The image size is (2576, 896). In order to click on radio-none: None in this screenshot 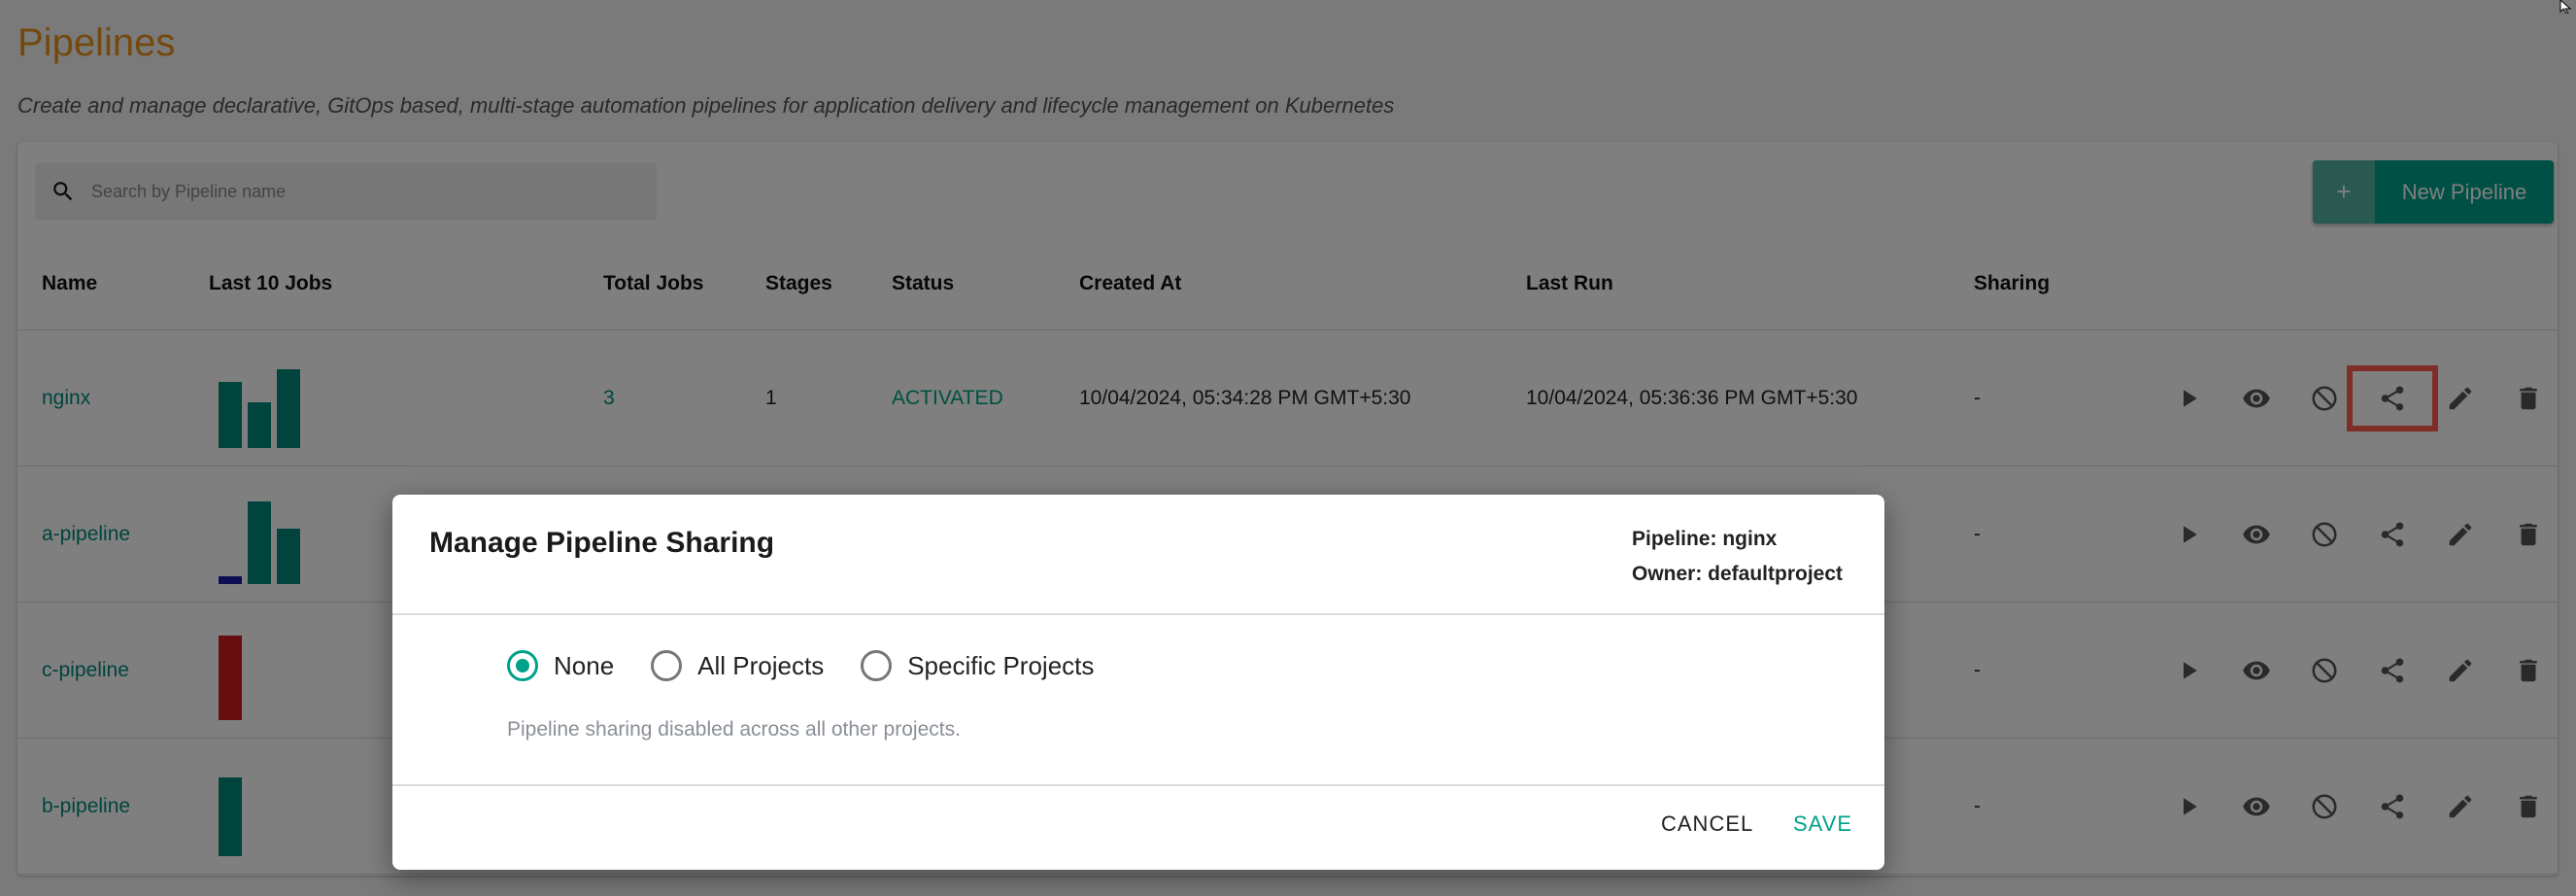, I will do `click(560, 665)`.